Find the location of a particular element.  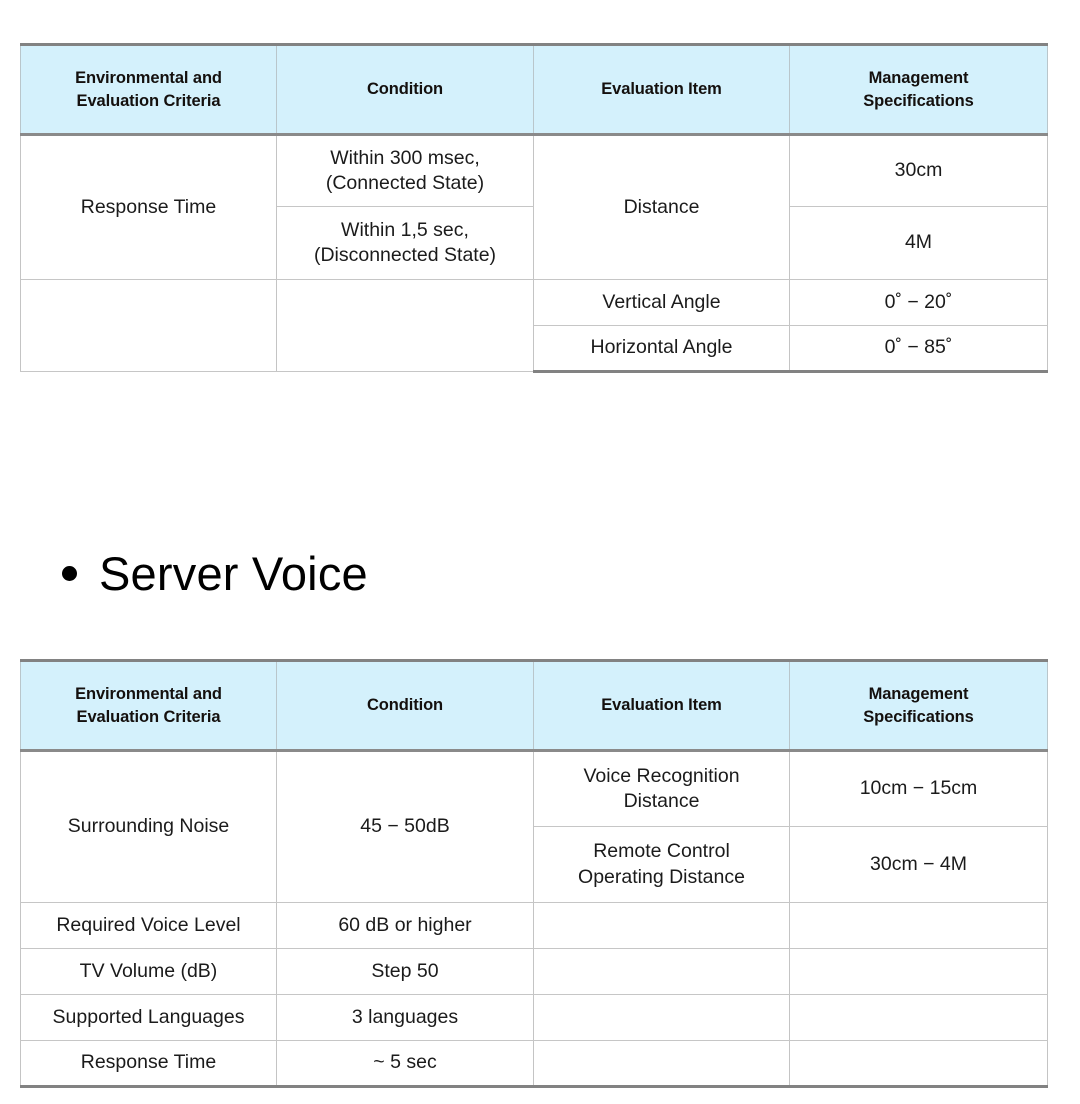

table-row: Supported Languages 3 languages is located at coordinates (534, 1017).